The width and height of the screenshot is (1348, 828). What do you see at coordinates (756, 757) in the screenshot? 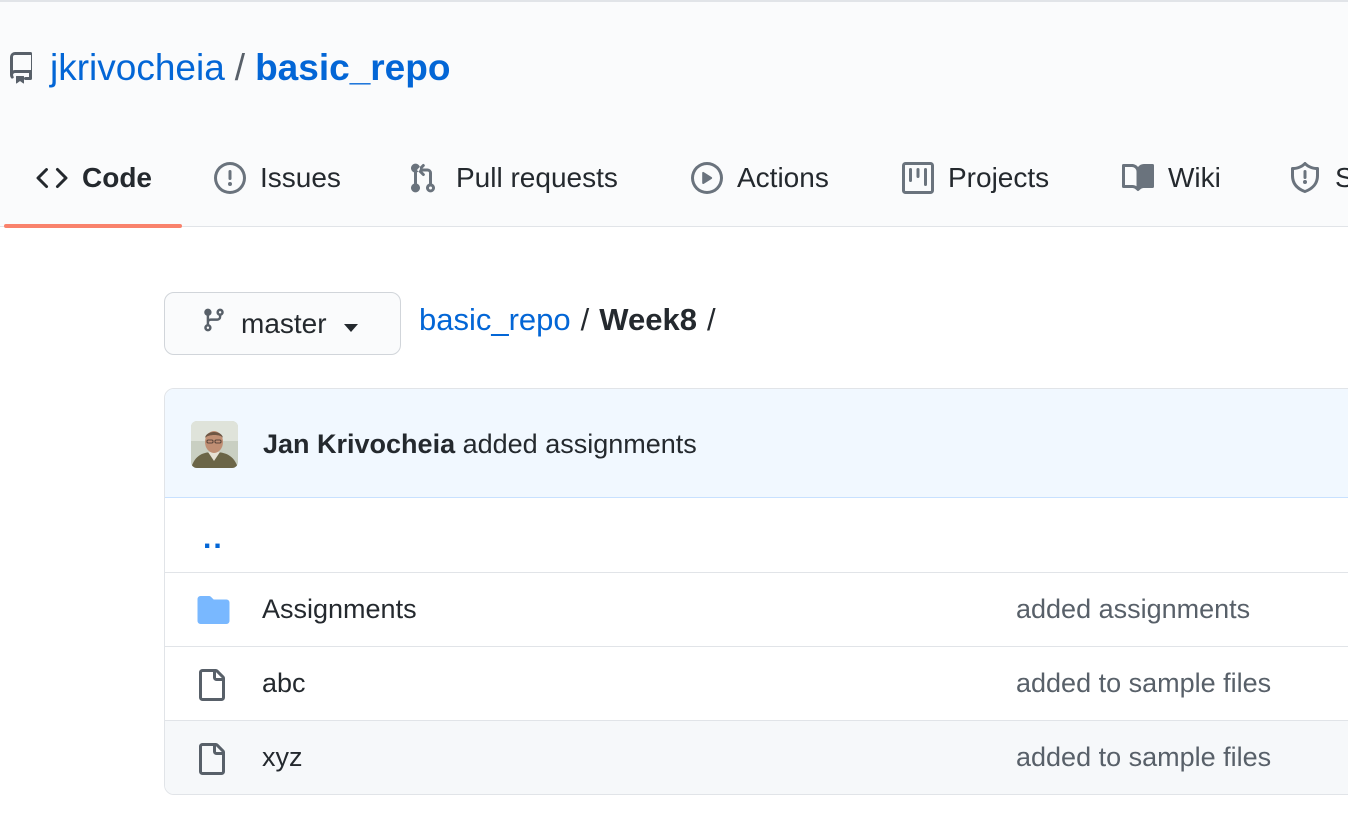
I see `list-item: xyz added to sample files` at bounding box center [756, 757].